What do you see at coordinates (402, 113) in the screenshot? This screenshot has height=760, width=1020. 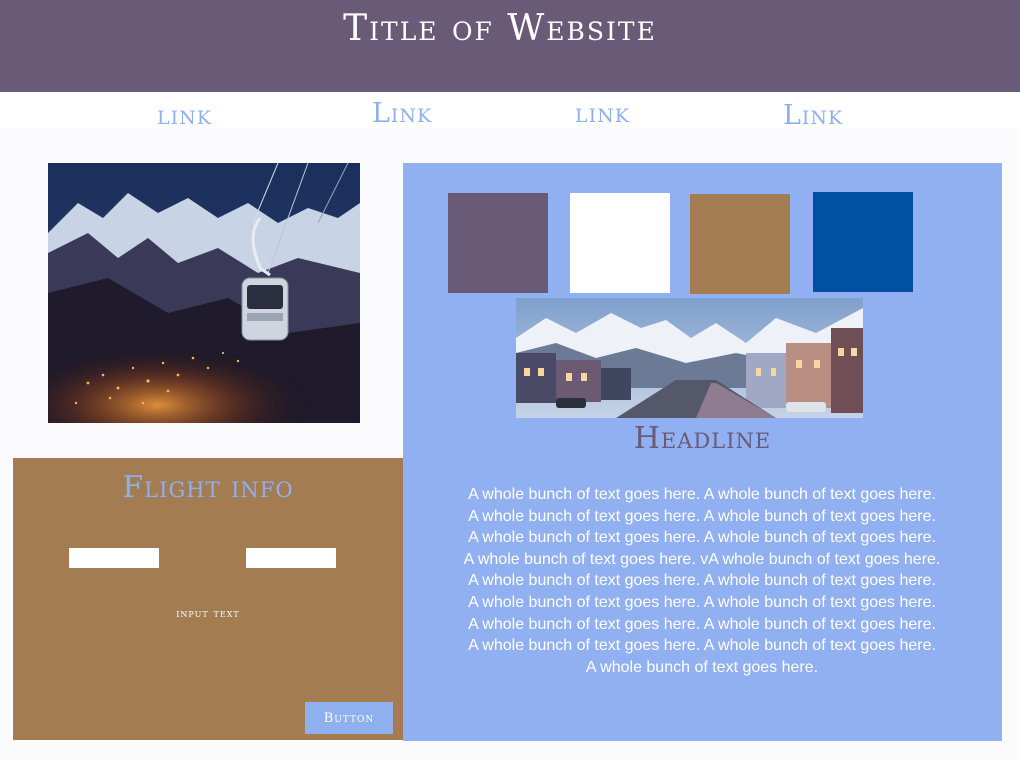 I see `nav-link-2: Link` at bounding box center [402, 113].